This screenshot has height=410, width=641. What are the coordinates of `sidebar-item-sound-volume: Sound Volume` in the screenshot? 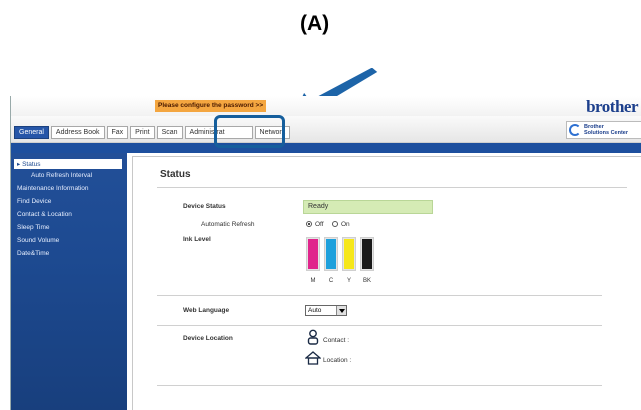 It's located at (38, 240).